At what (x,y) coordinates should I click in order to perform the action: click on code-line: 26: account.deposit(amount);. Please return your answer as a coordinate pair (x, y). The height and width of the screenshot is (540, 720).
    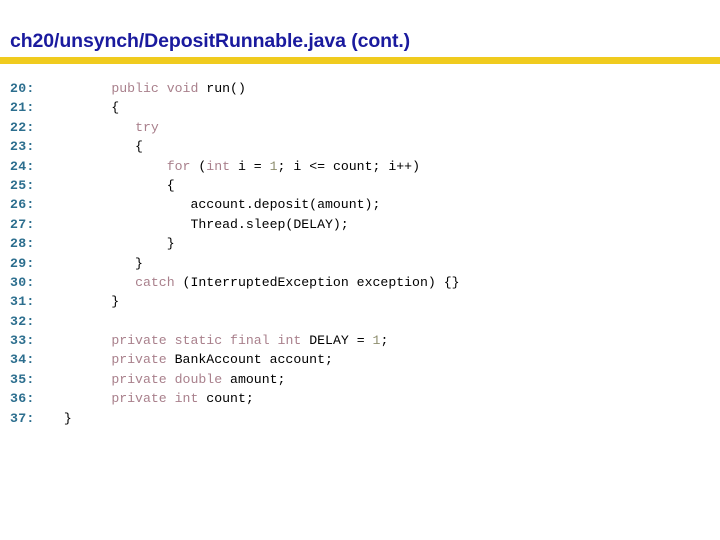
    Looking at the image, I should click on (360, 204).